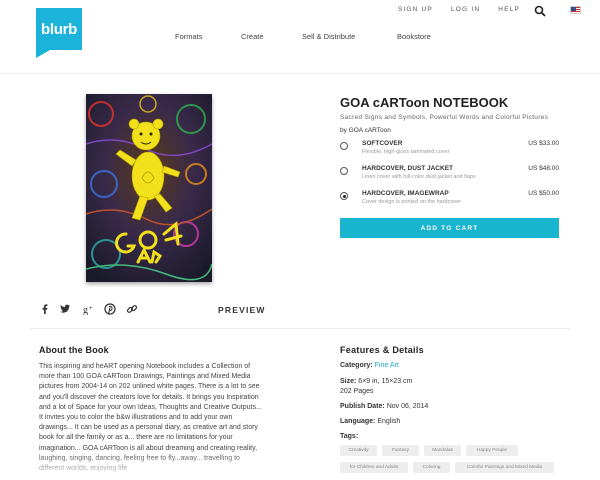 The width and height of the screenshot is (600, 480). Describe the element at coordinates (405, 193) in the screenshot. I see `option-name: HARDCOVER, IMAGEWRAP` at that location.